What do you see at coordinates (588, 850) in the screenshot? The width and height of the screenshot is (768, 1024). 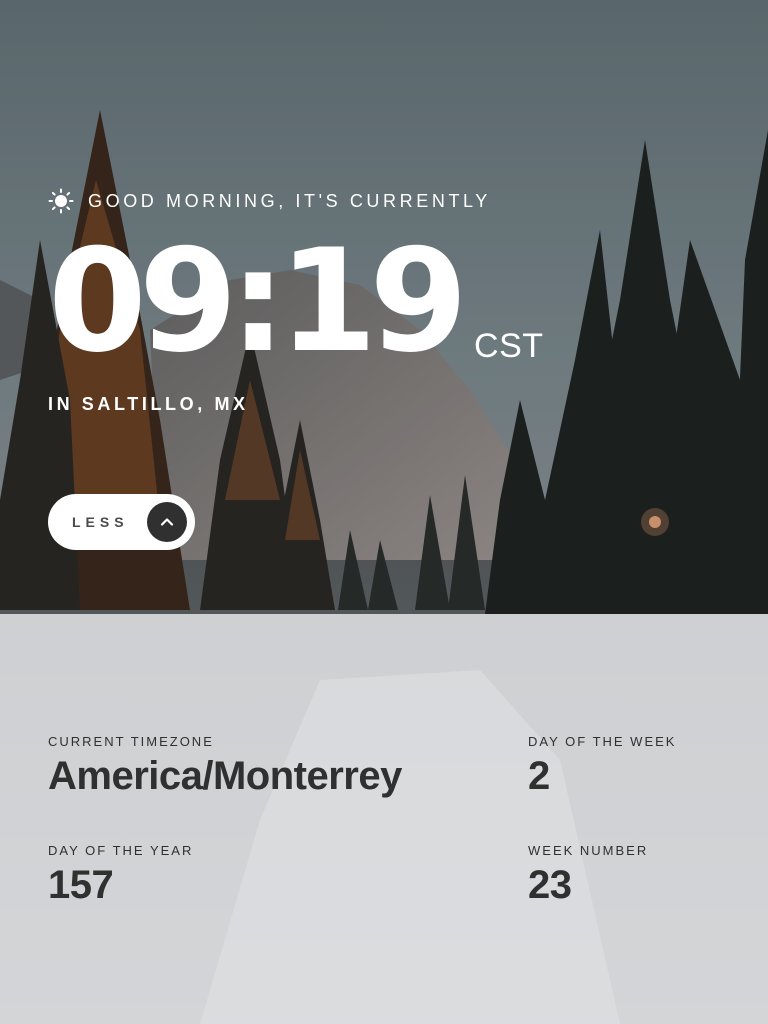 I see `week-number-label: WEEK NUMBER` at bounding box center [588, 850].